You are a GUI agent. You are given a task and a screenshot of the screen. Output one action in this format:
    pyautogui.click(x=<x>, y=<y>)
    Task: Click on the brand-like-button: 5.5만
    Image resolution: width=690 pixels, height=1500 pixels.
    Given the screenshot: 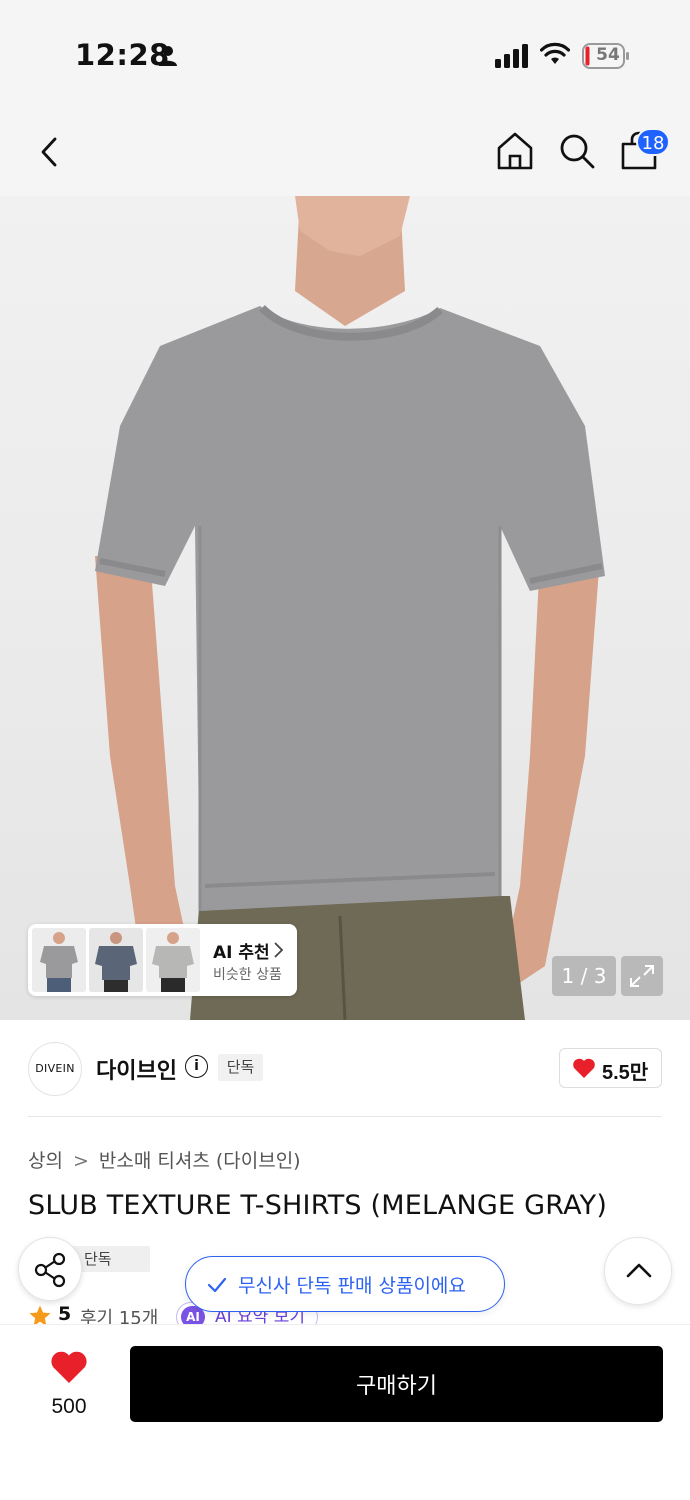 What is the action you would take?
    pyautogui.click(x=610, y=1068)
    